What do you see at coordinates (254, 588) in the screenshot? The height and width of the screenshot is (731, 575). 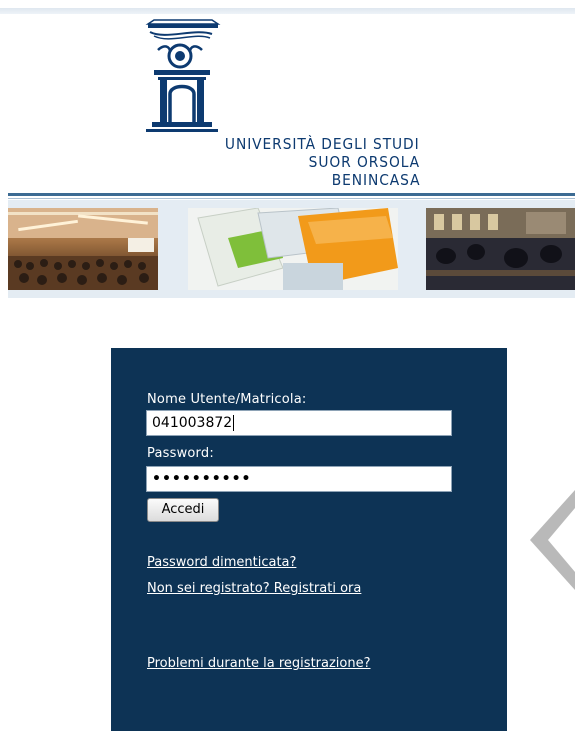 I see `register-link: Non sei registrato? Registrati ora` at bounding box center [254, 588].